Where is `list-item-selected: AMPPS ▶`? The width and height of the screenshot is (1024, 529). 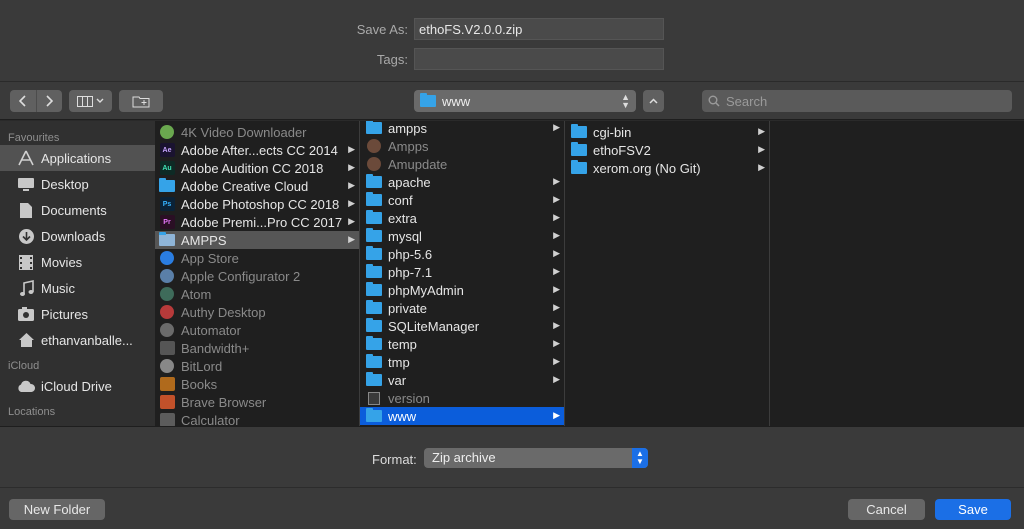 list-item-selected: AMPPS ▶ is located at coordinates (257, 240).